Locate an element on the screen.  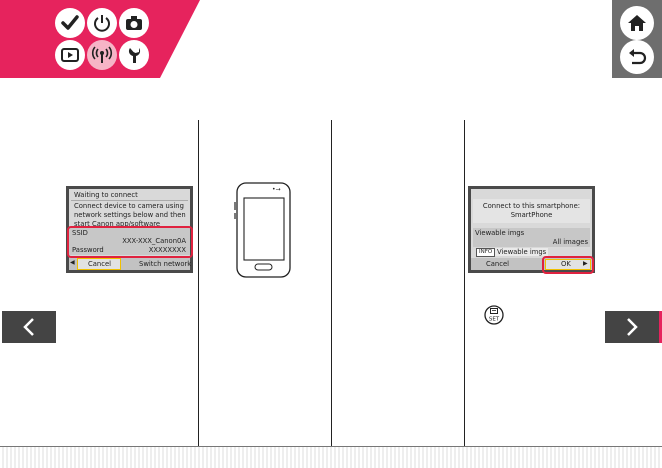
info-viewable-hint: Viewable imgs is located at coordinates (522, 252).